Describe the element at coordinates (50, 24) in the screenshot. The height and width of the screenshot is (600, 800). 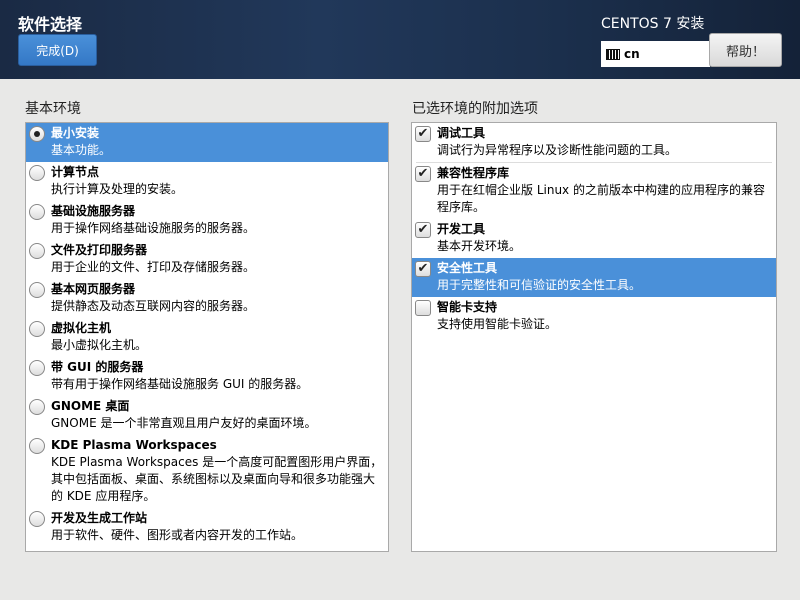
I see `page-title: 软件选择` at that location.